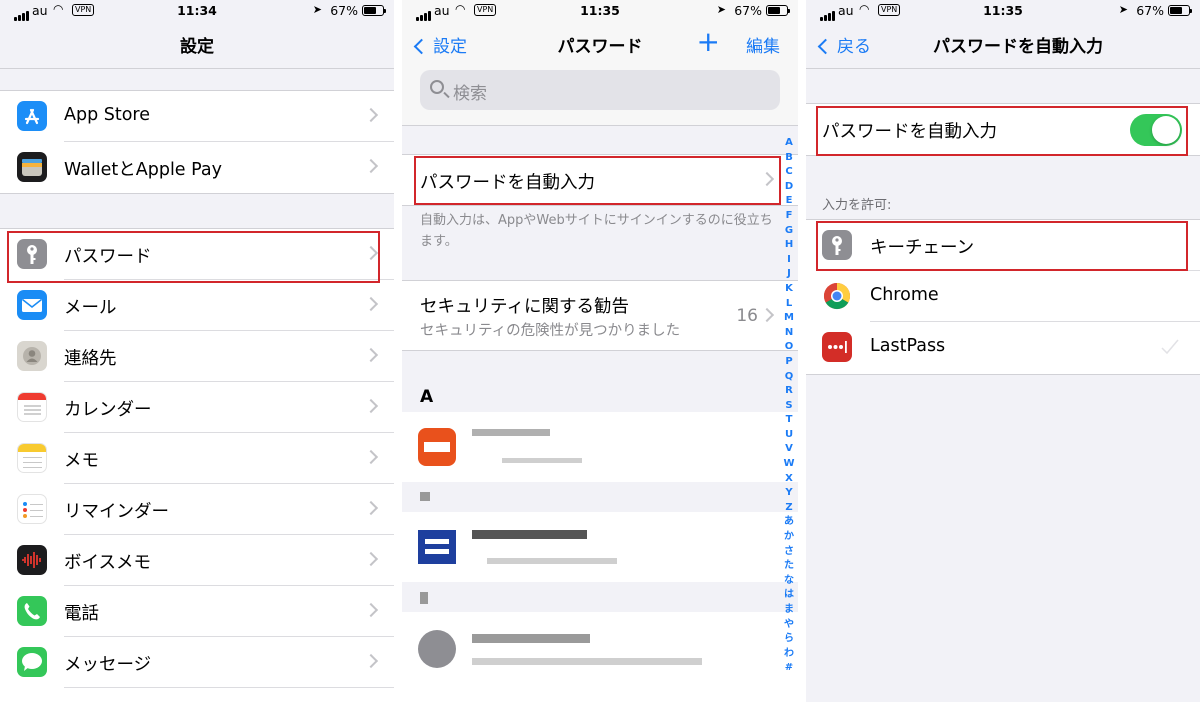 Image resolution: width=1200 pixels, height=702 pixels. I want to click on battery-percent: 67%, so click(344, 10).